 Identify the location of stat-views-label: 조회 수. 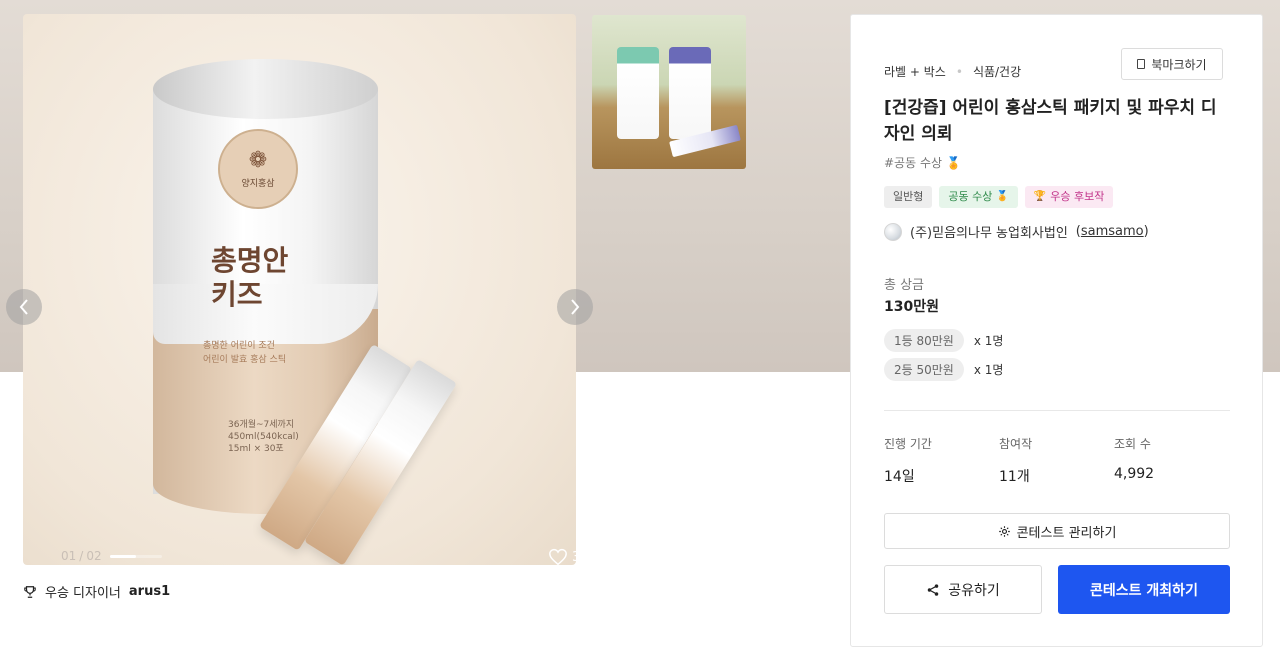
(1132, 444).